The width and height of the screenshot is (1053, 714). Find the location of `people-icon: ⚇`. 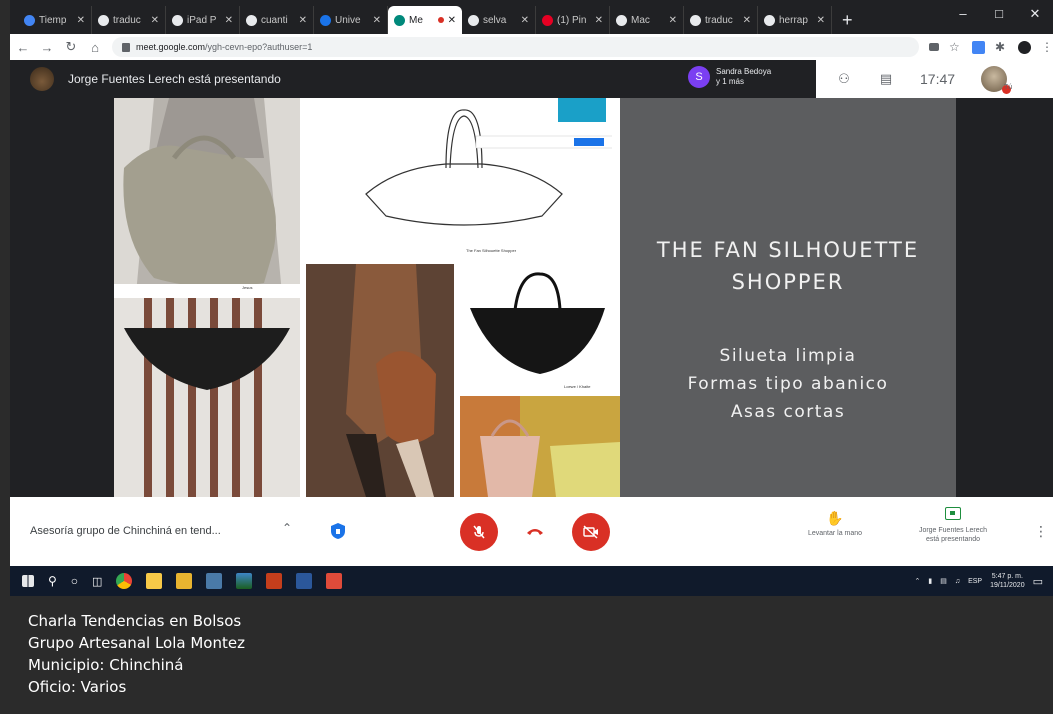

people-icon: ⚇ is located at coordinates (844, 79).